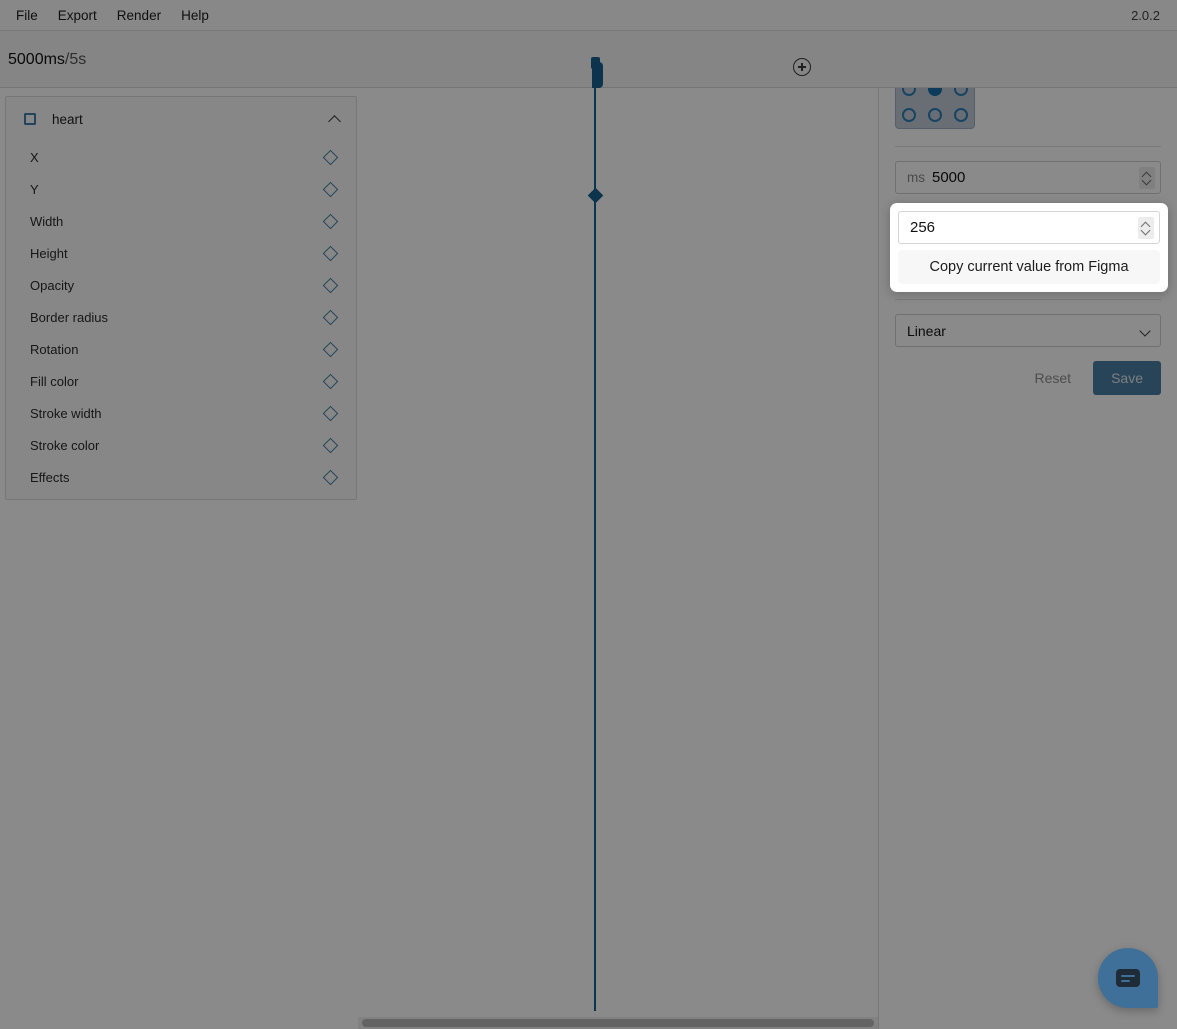 The height and width of the screenshot is (1029, 1177). Describe the element at coordinates (54, 349) in the screenshot. I see `property-label: Rotation` at that location.